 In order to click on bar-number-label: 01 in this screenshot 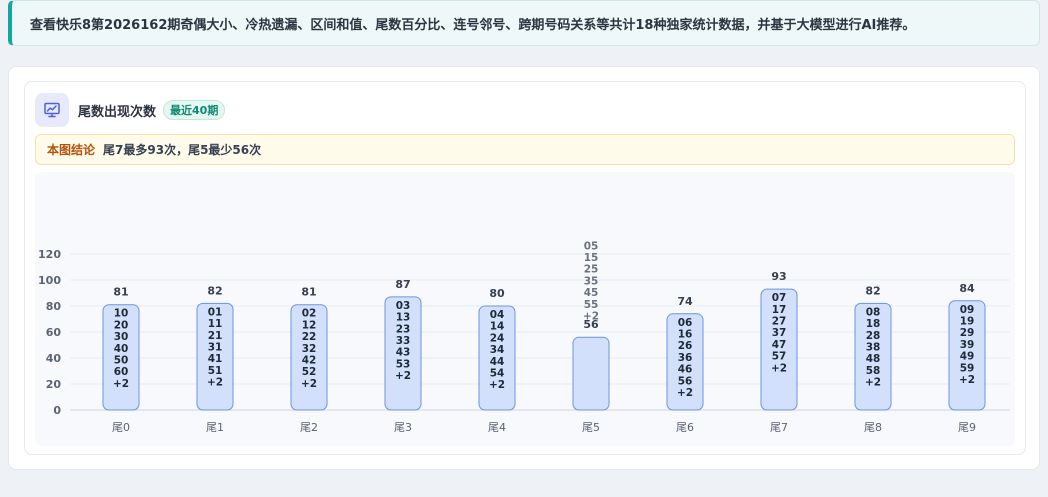, I will do `click(215, 312)`.